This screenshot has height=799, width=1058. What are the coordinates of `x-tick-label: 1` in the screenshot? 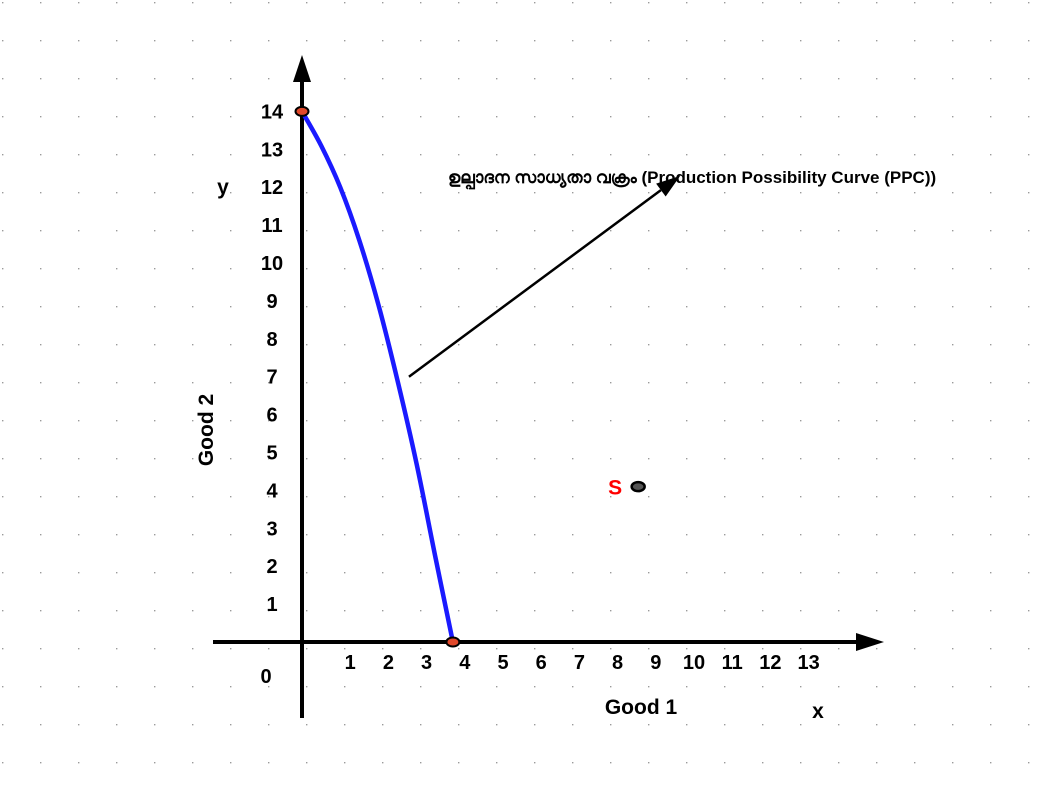 It's located at (350, 663).